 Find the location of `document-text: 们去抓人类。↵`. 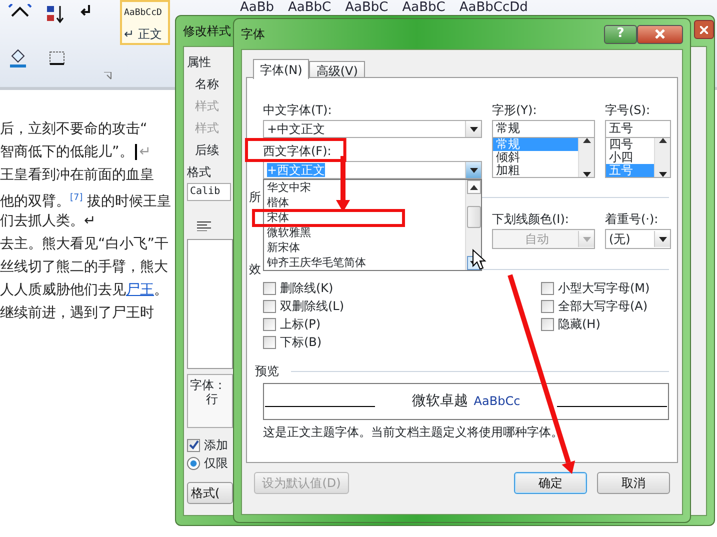

document-text: 们去抓人类。↵ is located at coordinates (48, 221).